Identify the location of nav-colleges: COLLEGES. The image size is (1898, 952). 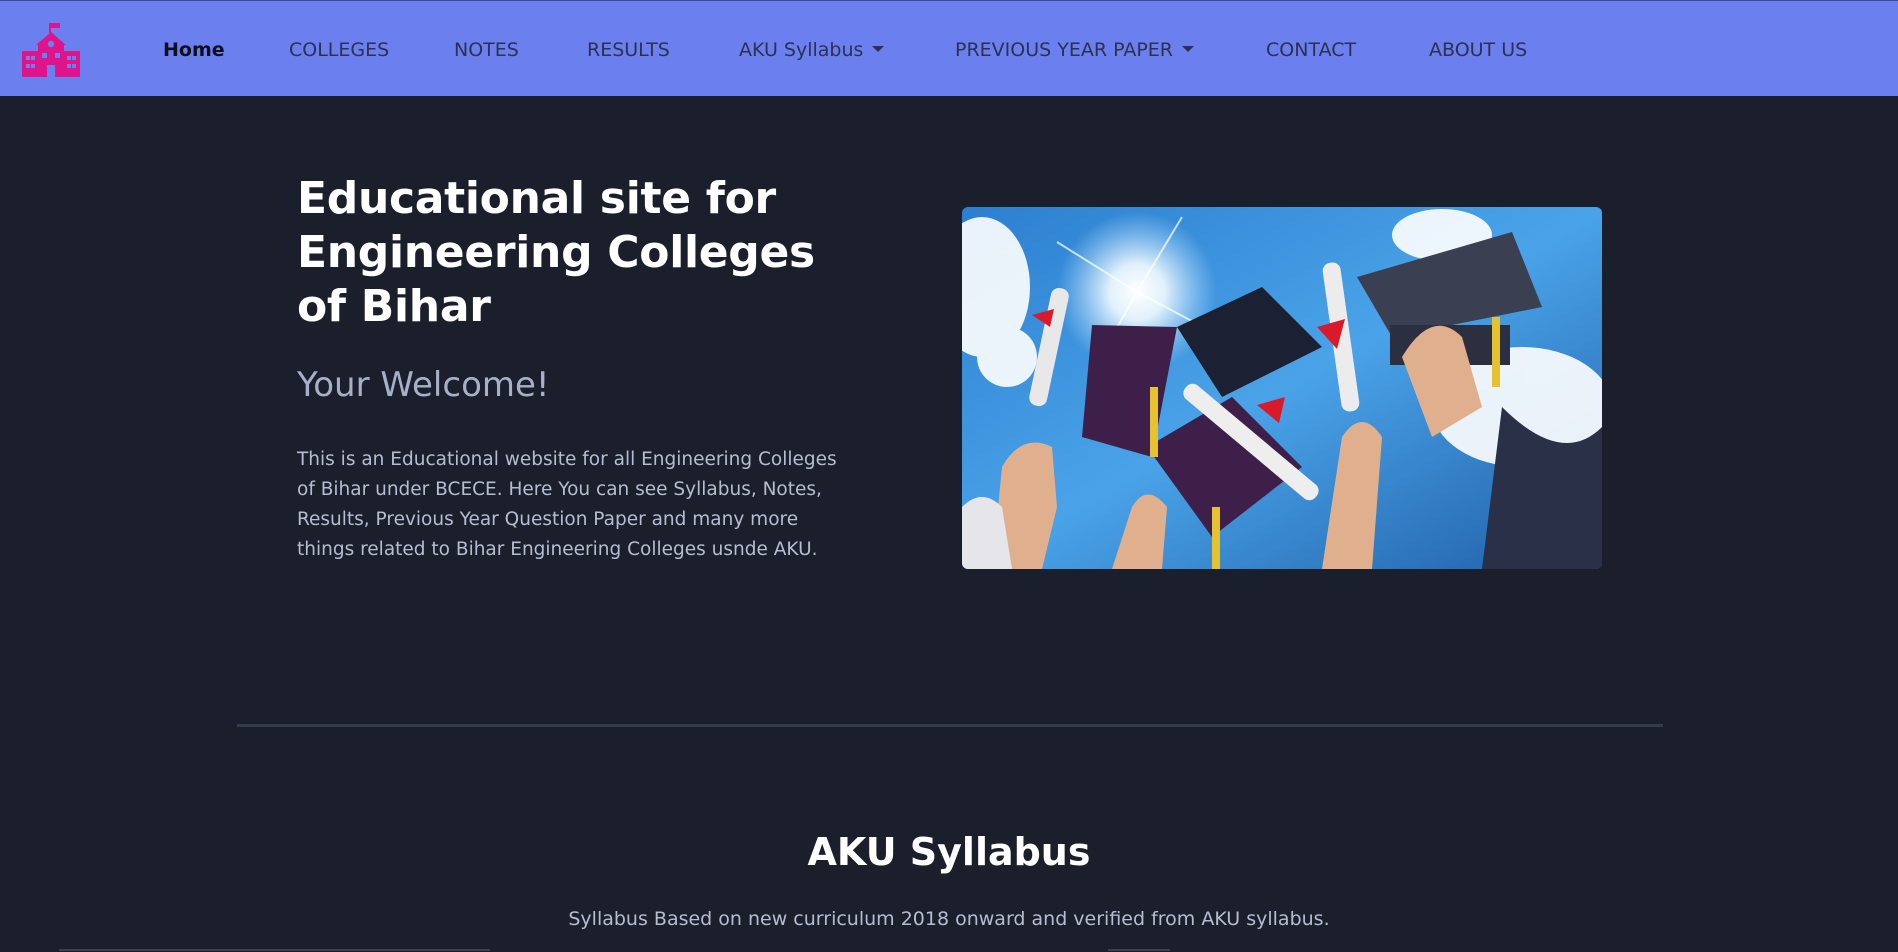
(339, 50).